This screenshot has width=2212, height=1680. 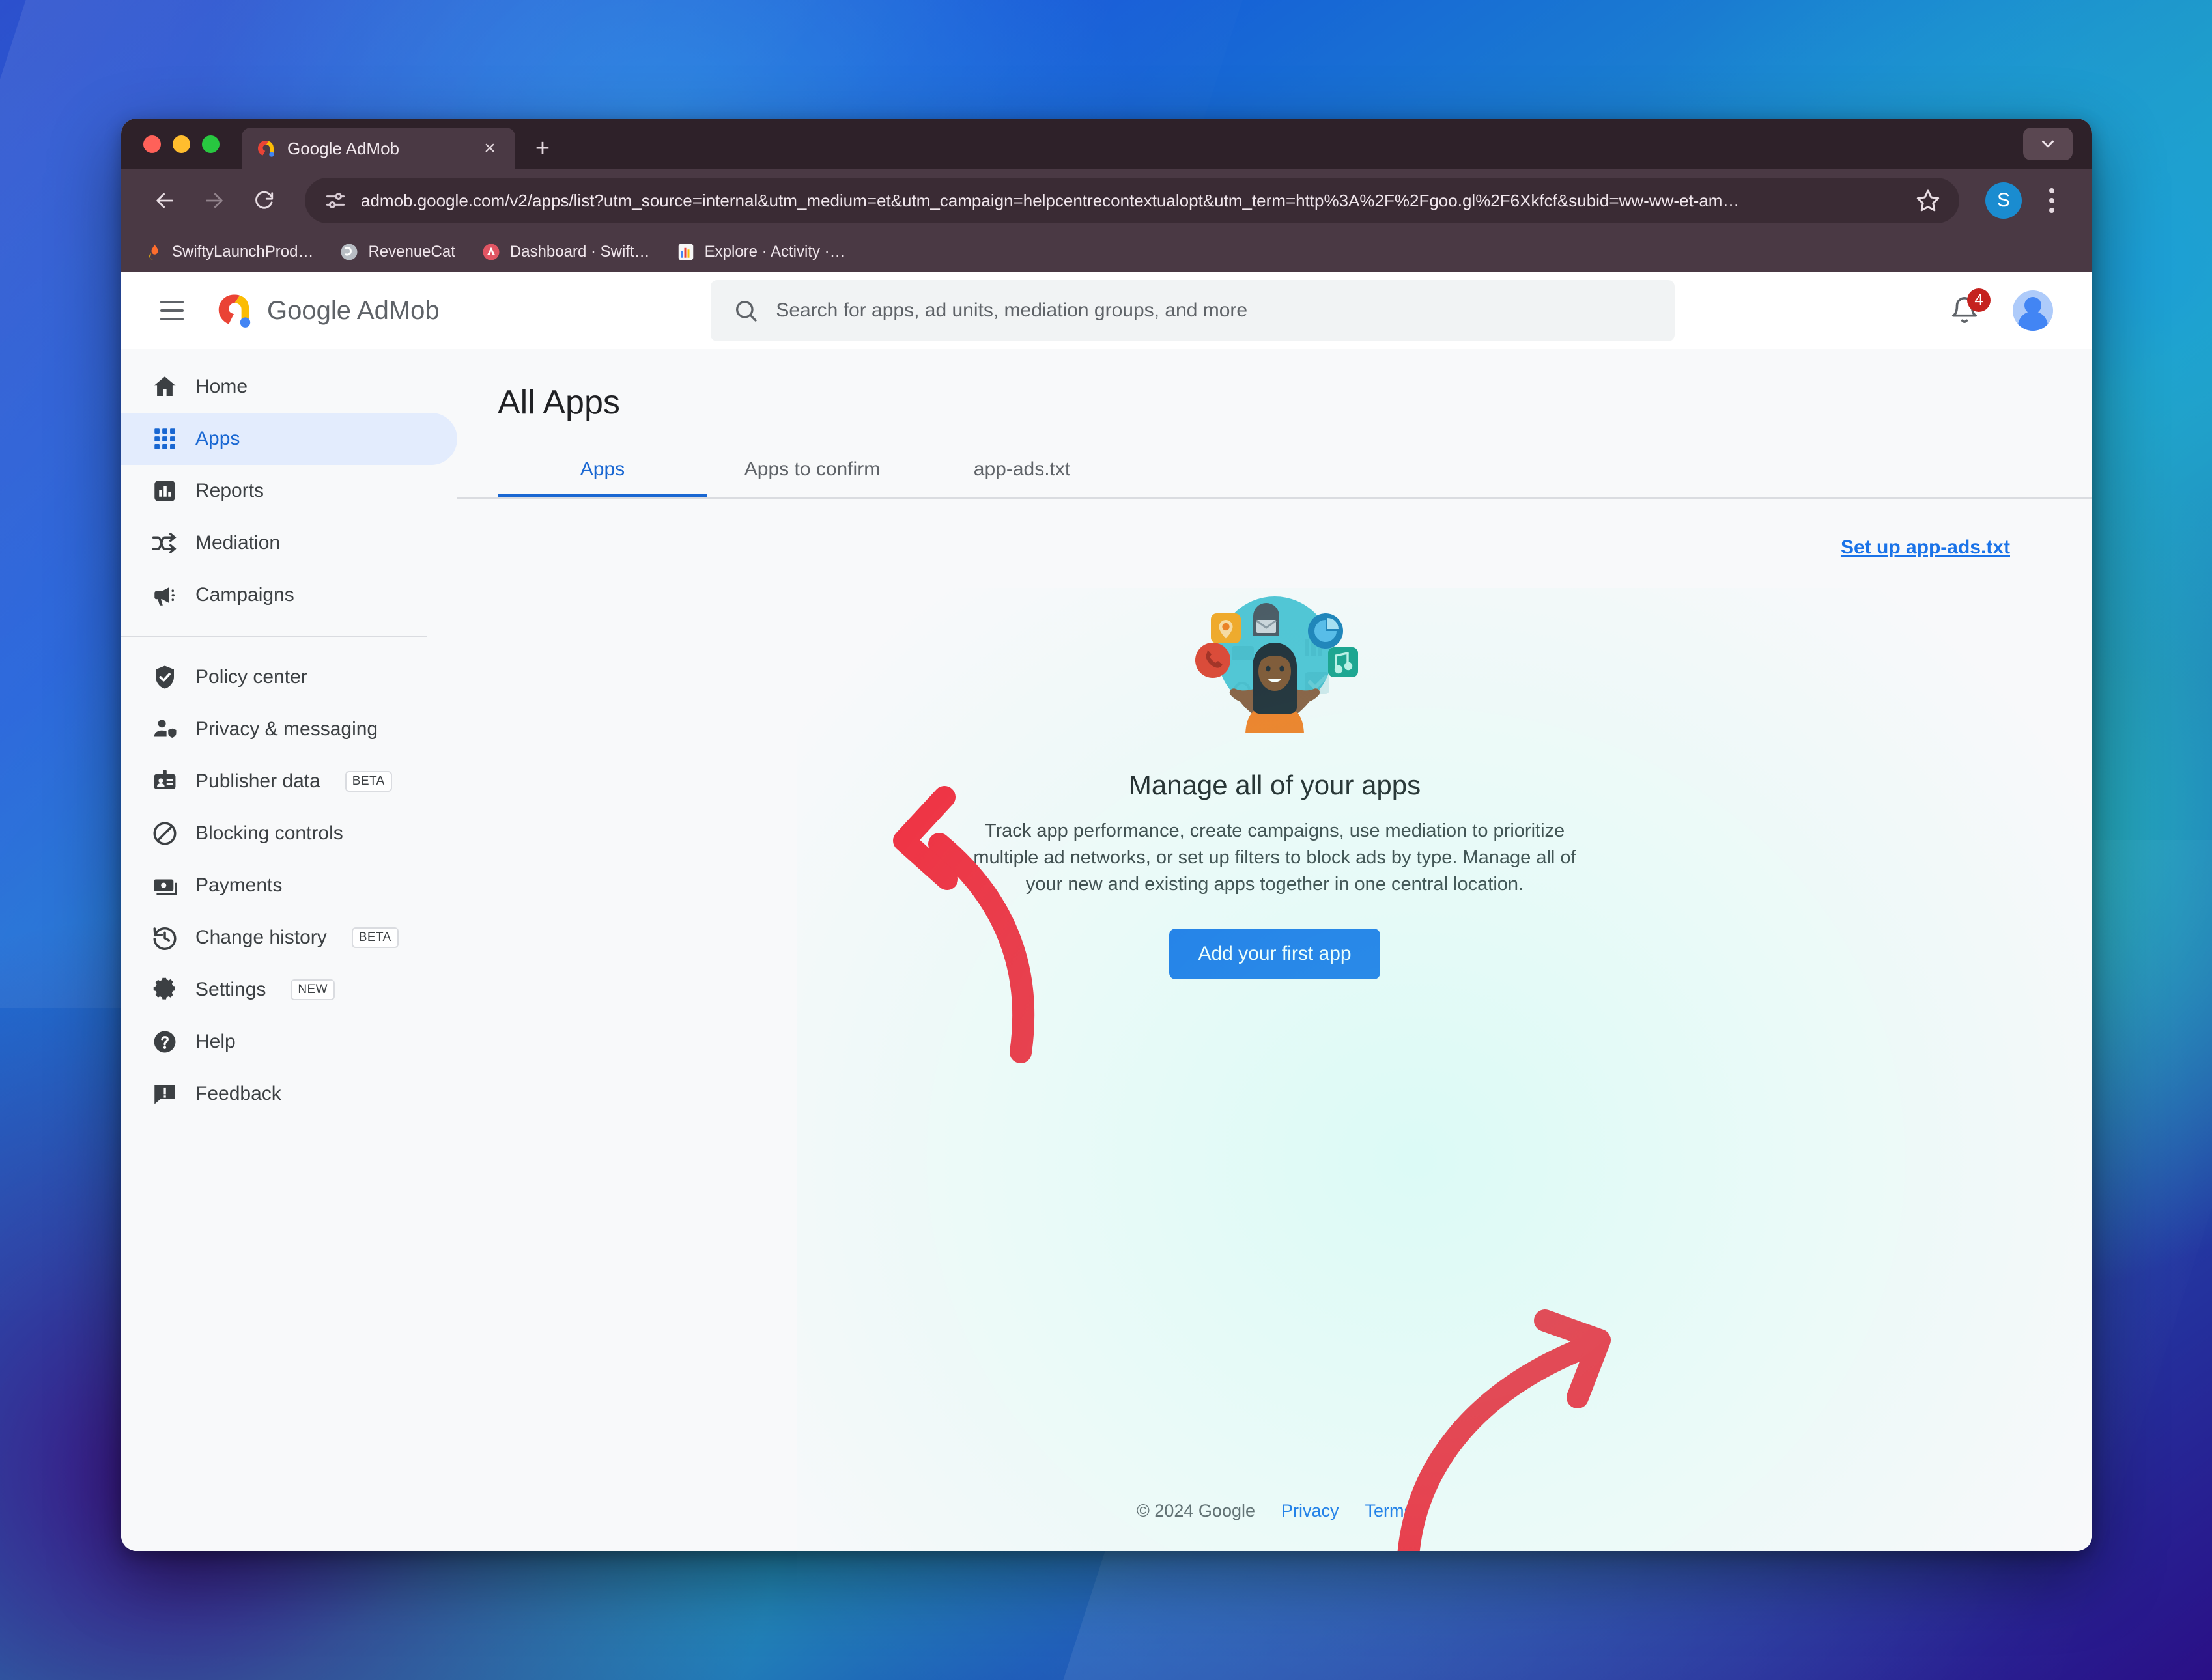 I want to click on site-settings-icon, so click(x=335, y=200).